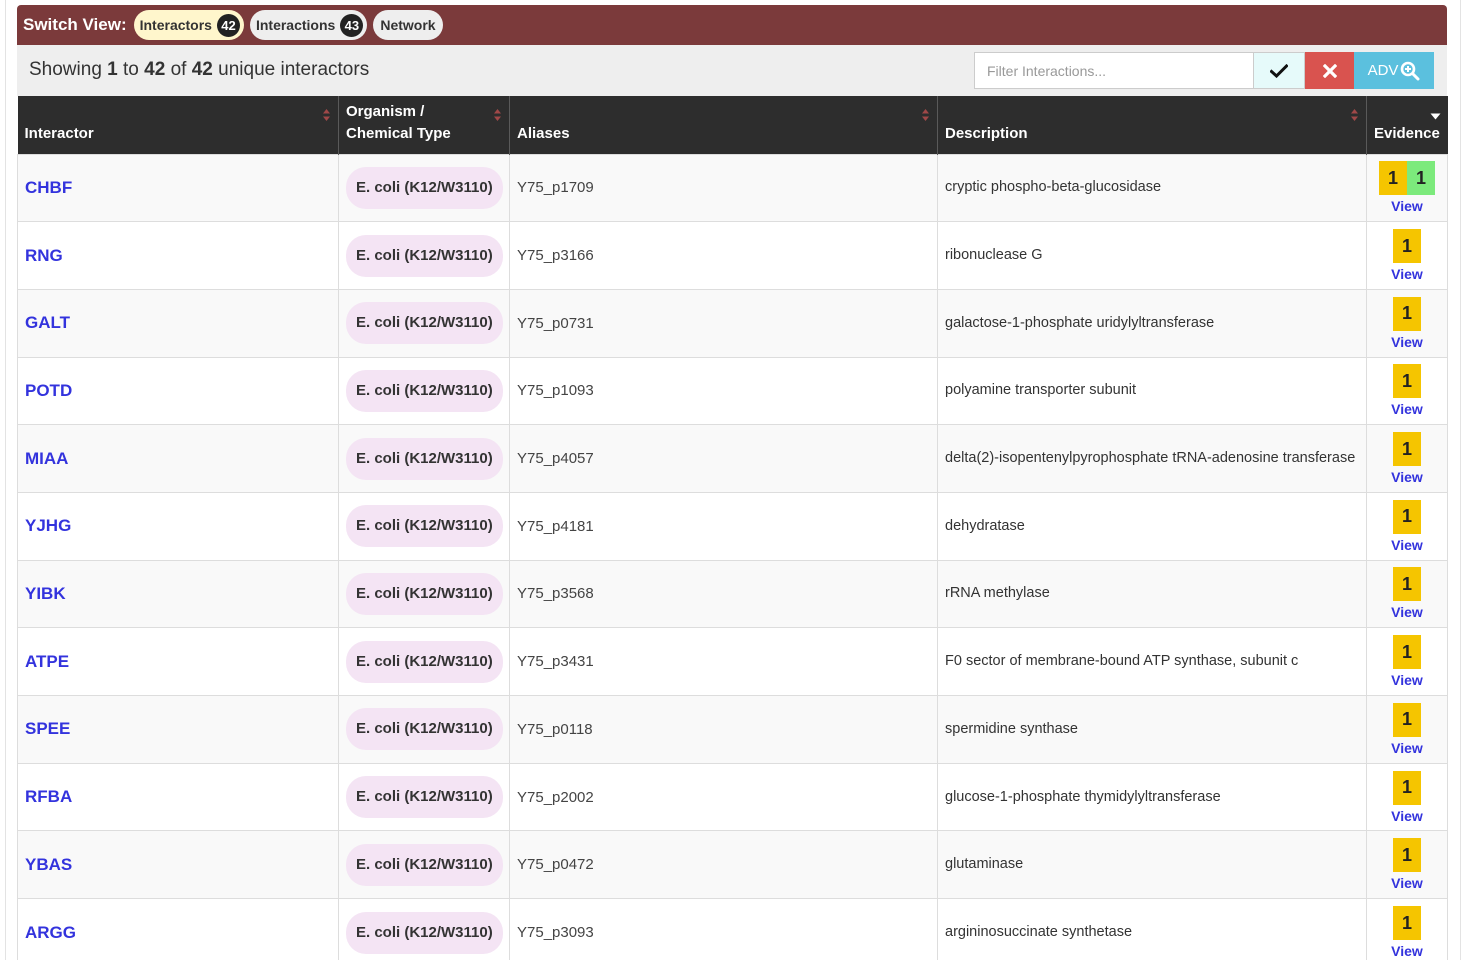 The image size is (1467, 960). Describe the element at coordinates (50, 932) in the screenshot. I see `interactor-link: ARGG` at that location.